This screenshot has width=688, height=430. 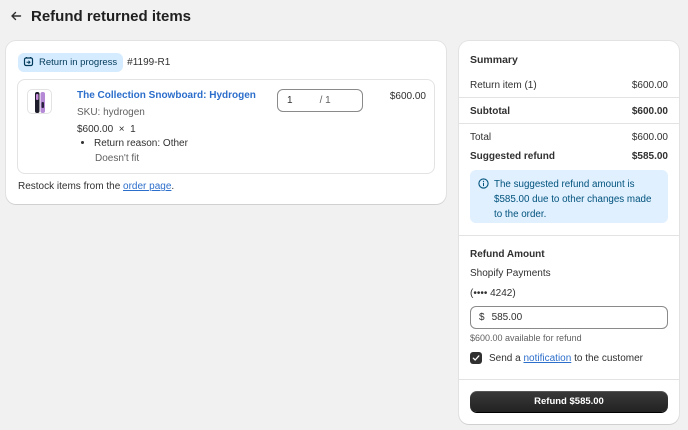 What do you see at coordinates (141, 143) in the screenshot?
I see `return-reason-label: Return reason: Other` at bounding box center [141, 143].